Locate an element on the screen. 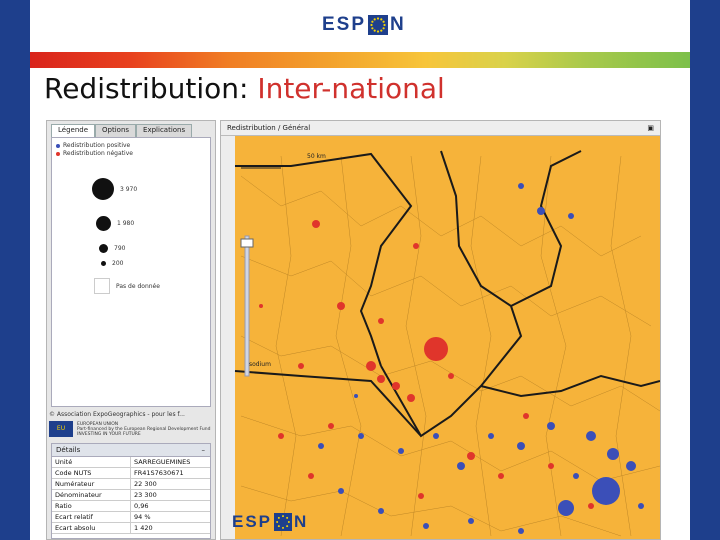 The image size is (720, 540). table-row: Ratio 0,96 is located at coordinates (131, 506).